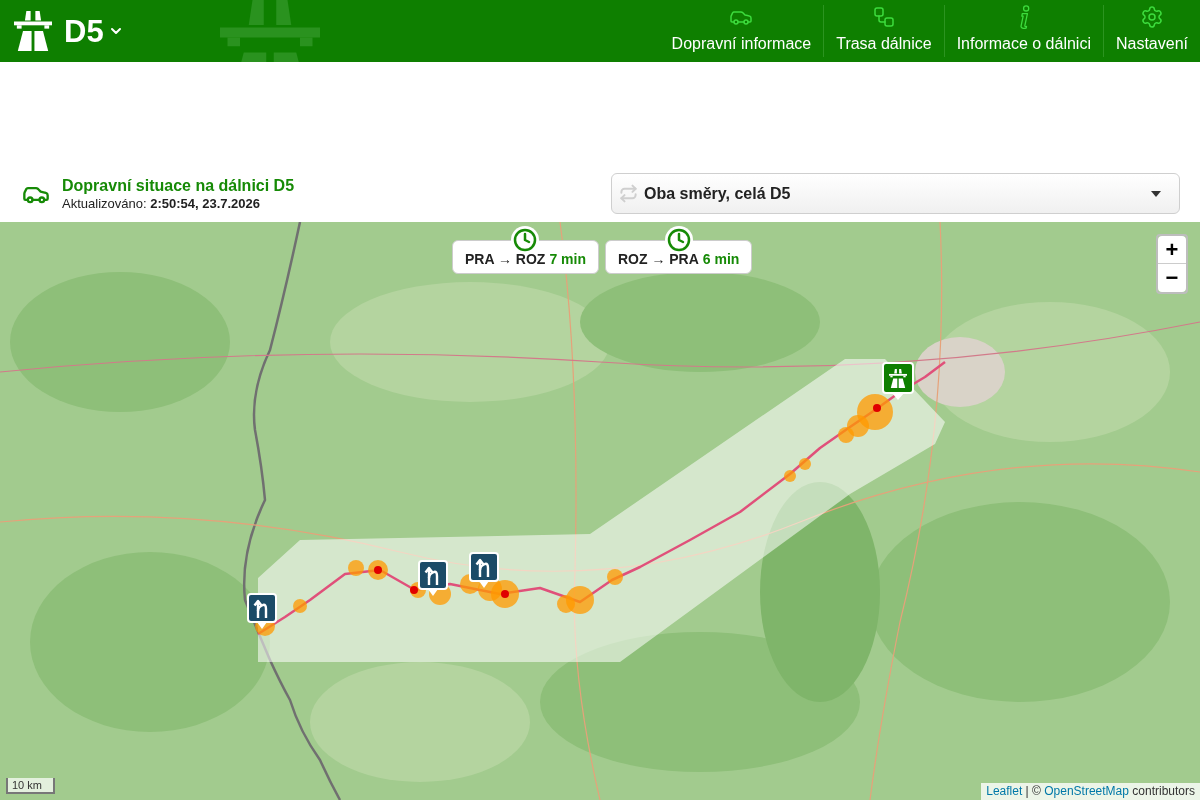  I want to click on attribution-text: Leaflet | © OpenStreetMap contributors, so click(1090, 791).